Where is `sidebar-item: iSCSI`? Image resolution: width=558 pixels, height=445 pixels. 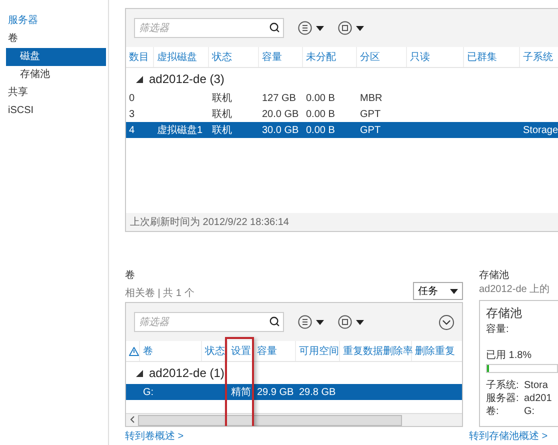
sidebar-item: iSCSI is located at coordinates (56, 111).